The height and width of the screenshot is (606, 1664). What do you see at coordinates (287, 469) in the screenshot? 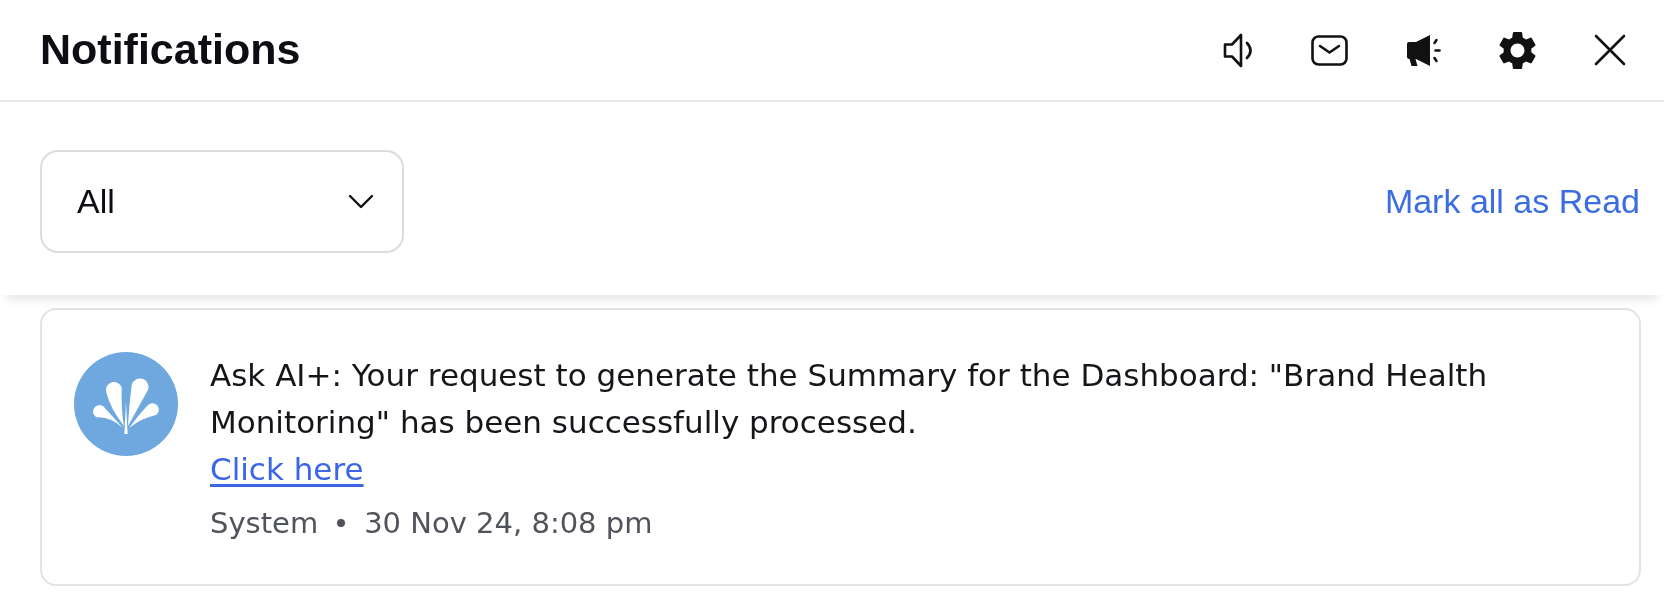
I see `click-here-link: Click here` at bounding box center [287, 469].